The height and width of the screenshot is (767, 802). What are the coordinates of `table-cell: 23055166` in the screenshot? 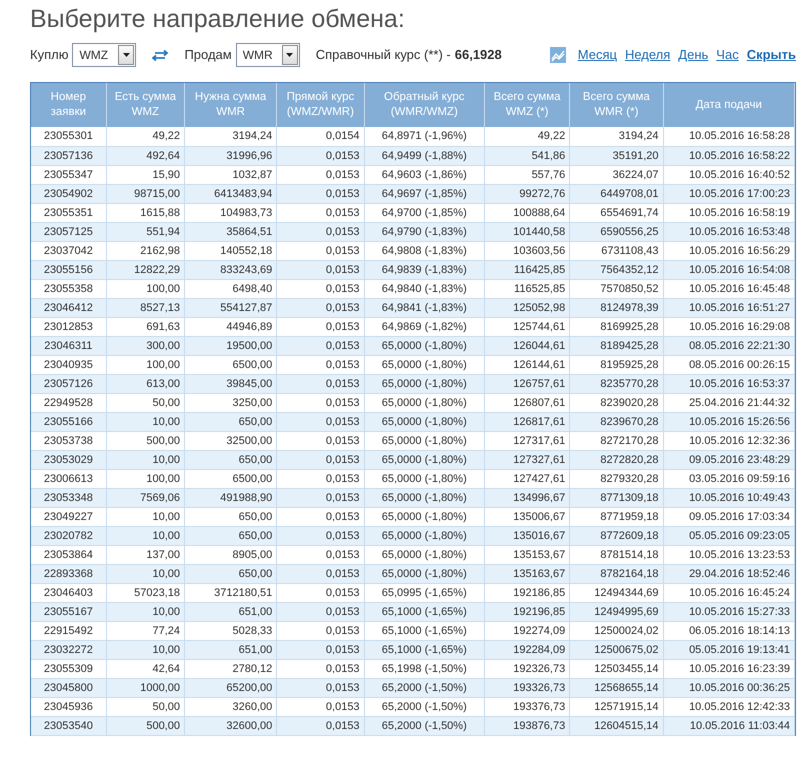 It's located at (68, 421).